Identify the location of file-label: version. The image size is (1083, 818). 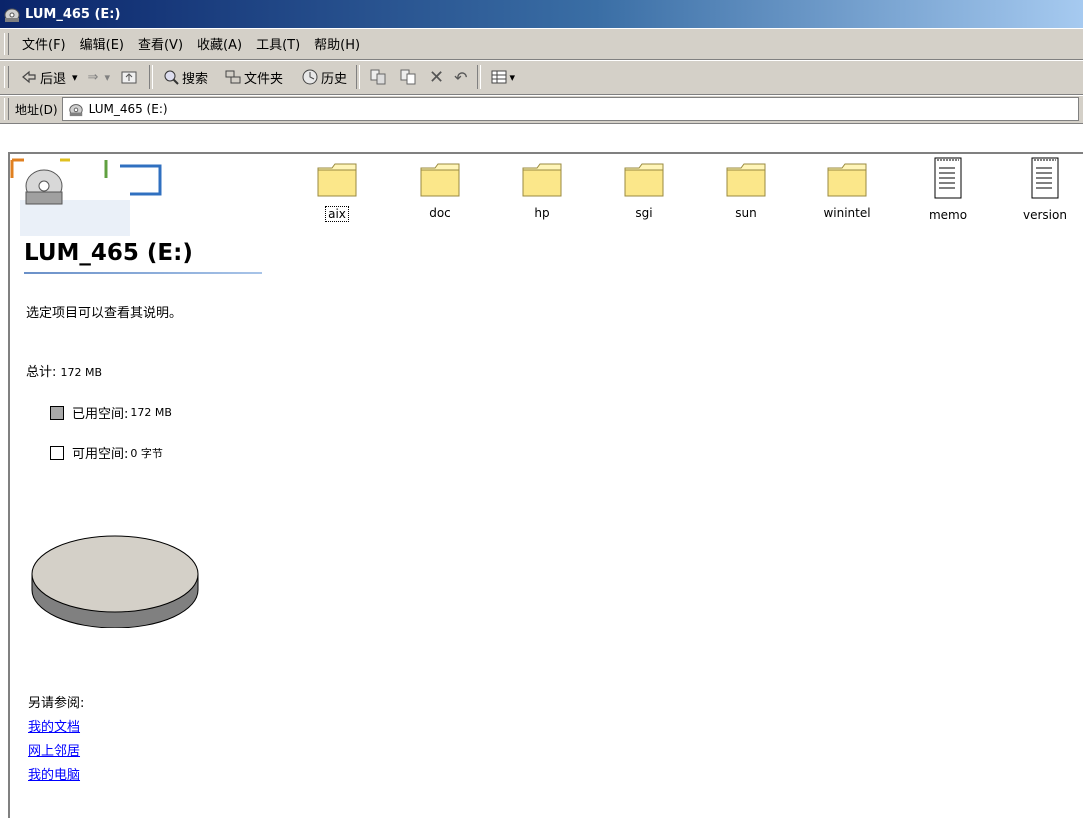
(1045, 215).